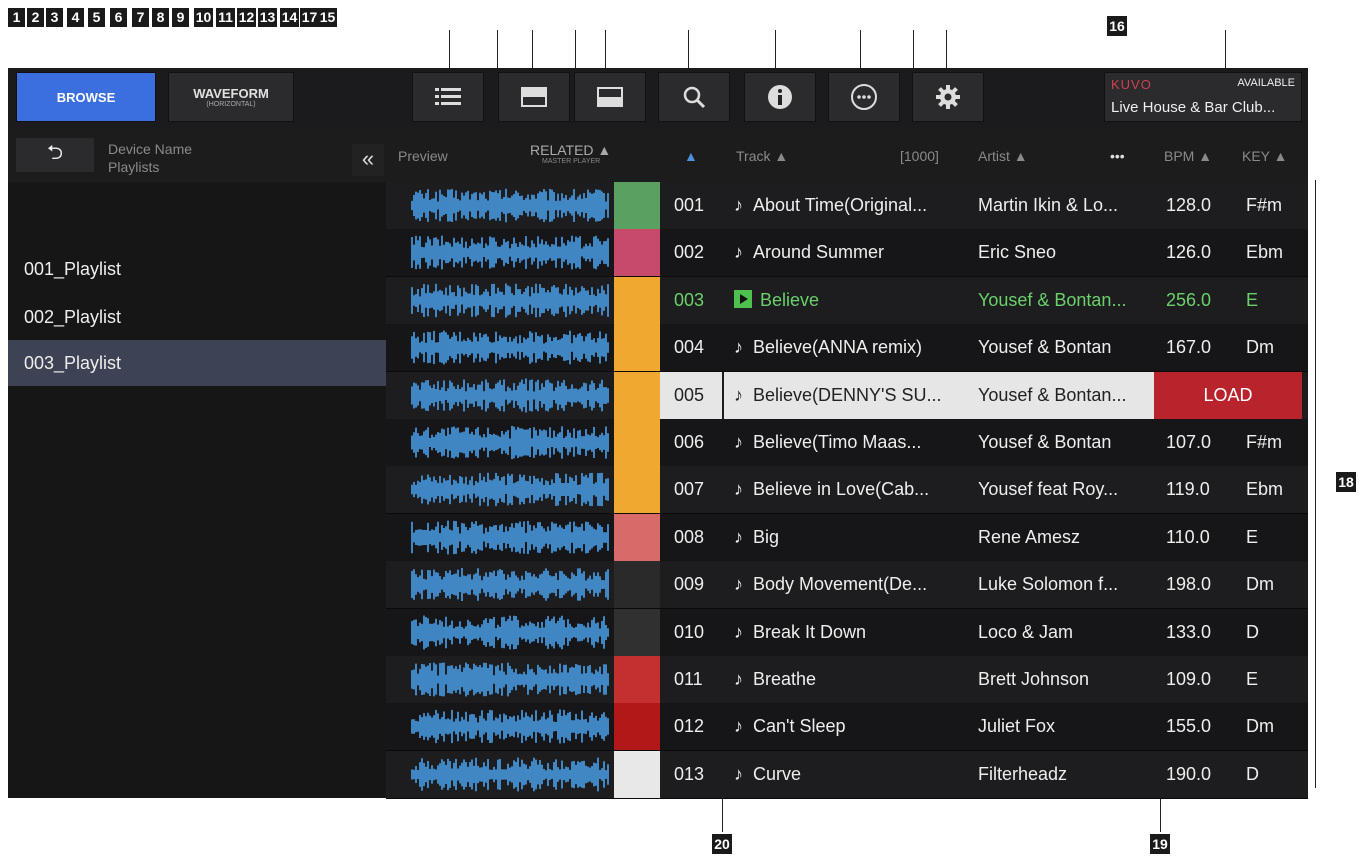 Image resolution: width=1362 pixels, height=864 pixels. What do you see at coordinates (847, 774) in the screenshot?
I see `table-row: 013 ♪ Curve Filterheadz 190.0 D` at bounding box center [847, 774].